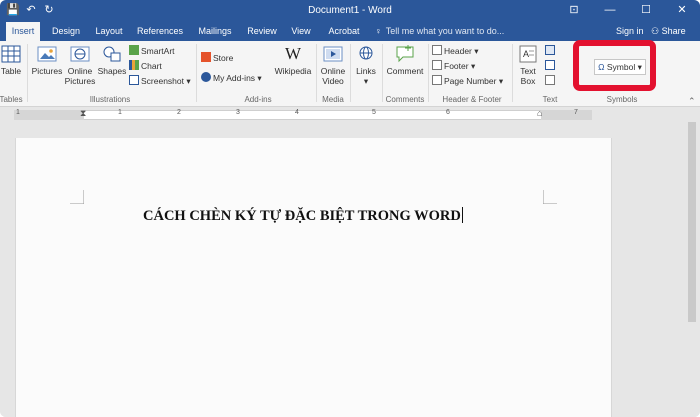  Describe the element at coordinates (692, 101) in the screenshot. I see `collapse-ribbon-icon: ⌃` at that location.